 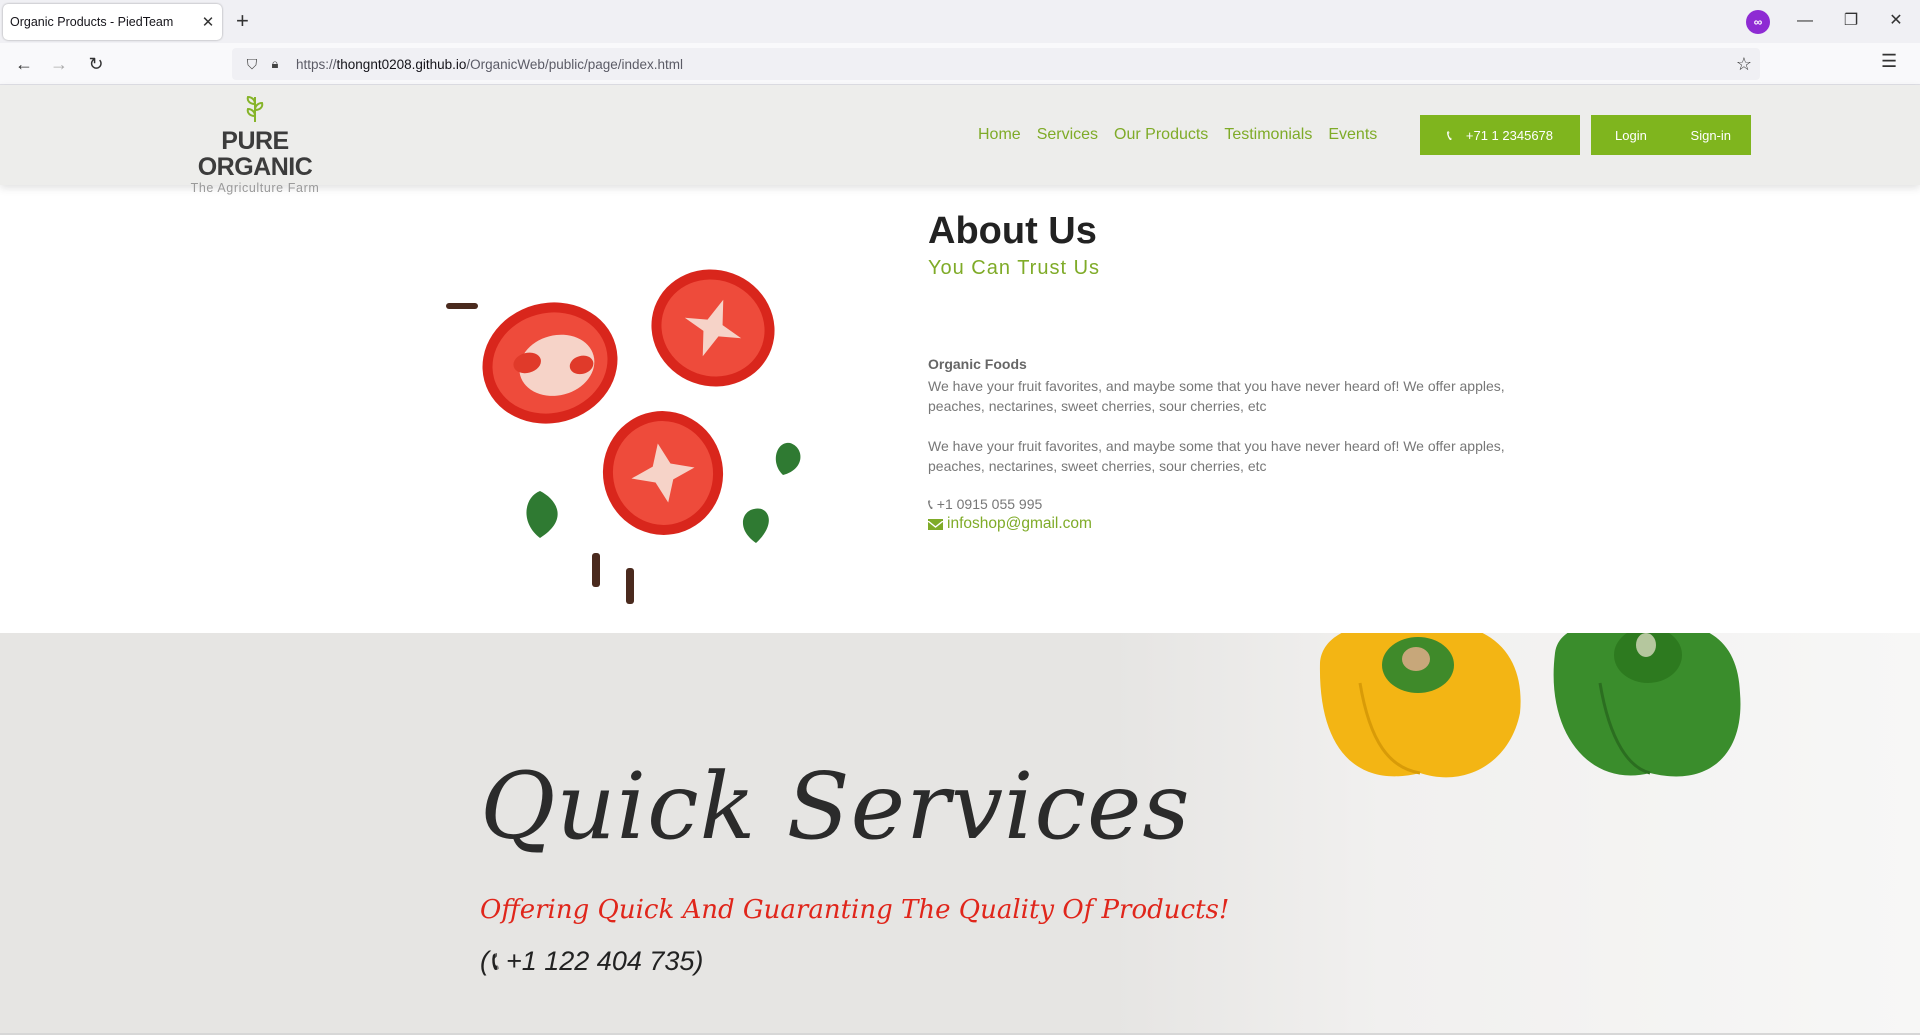 What do you see at coordinates (1012, 231) in the screenshot?
I see `about-title: About Us` at bounding box center [1012, 231].